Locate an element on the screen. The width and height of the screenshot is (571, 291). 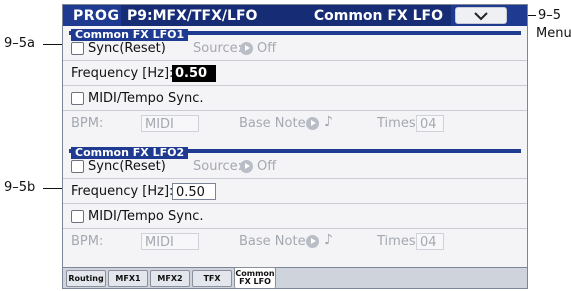
title-bar: PROG P9:MFX/TFX/LFO Common FX LFO is located at coordinates (295, 15).